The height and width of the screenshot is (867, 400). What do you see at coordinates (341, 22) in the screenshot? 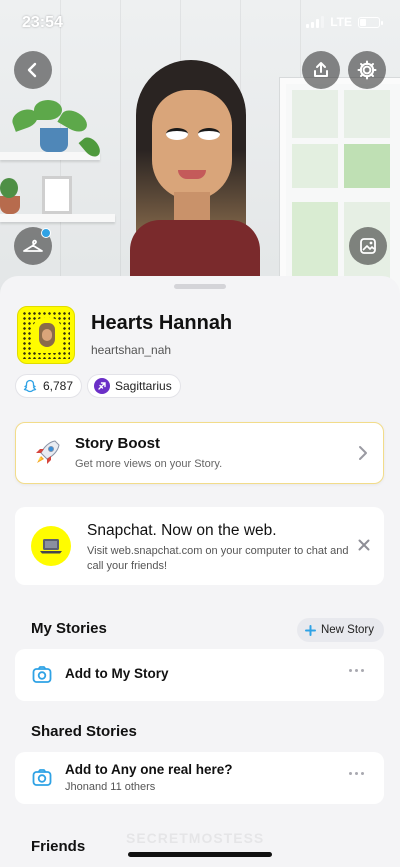
I see `network-type: LTE` at bounding box center [341, 22].